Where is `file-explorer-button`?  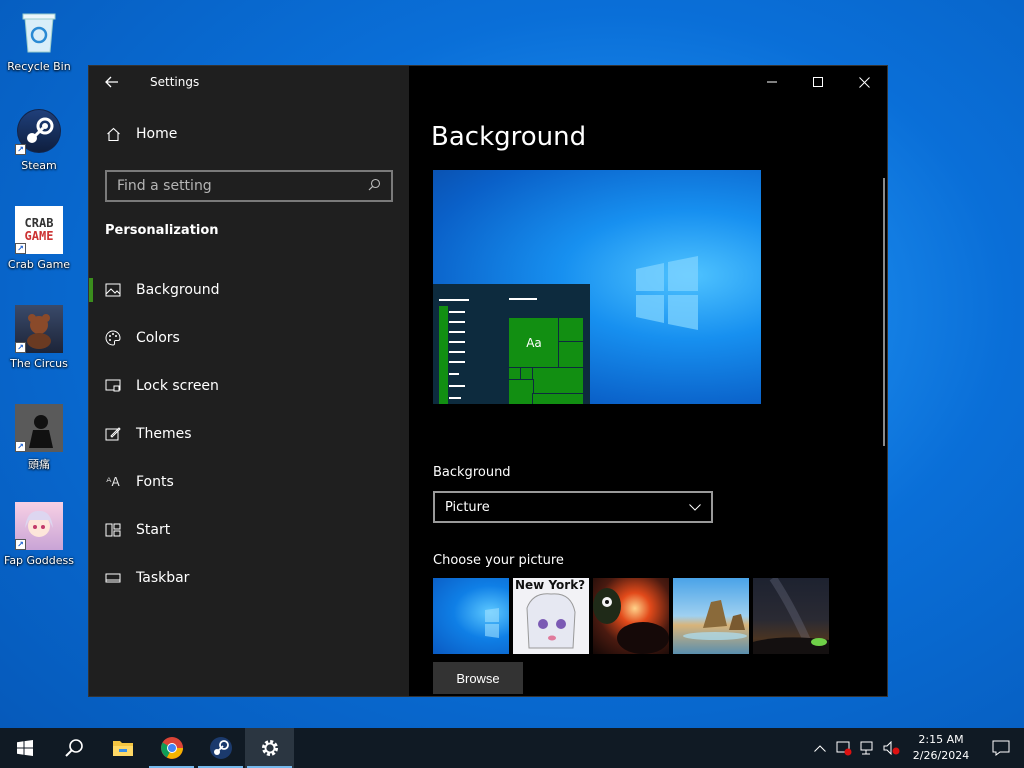
file-explorer-button is located at coordinates (122, 748).